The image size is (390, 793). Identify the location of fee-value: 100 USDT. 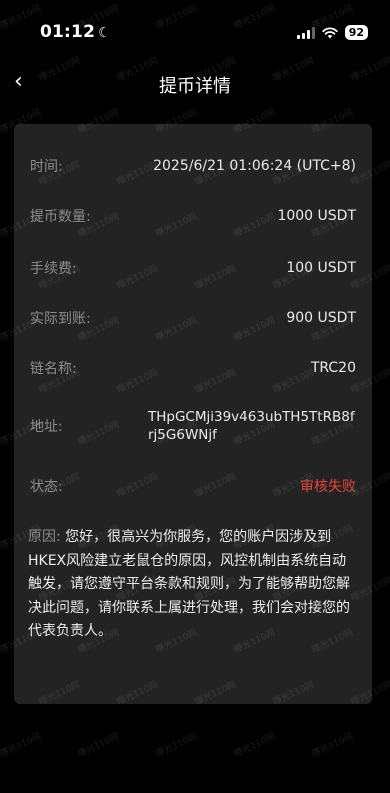
(321, 268).